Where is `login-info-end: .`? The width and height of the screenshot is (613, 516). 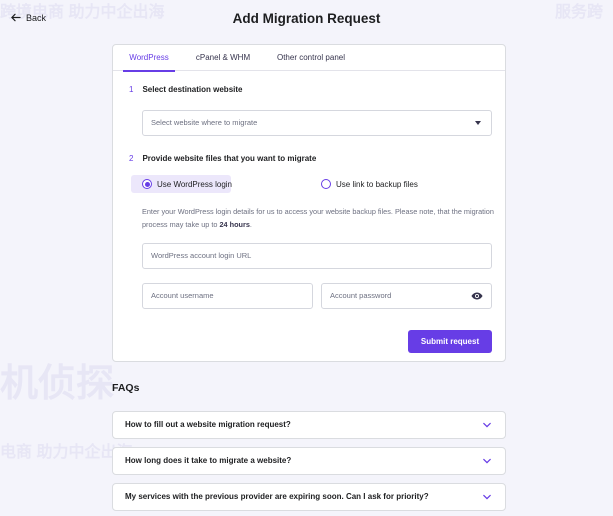 login-info-end: . is located at coordinates (250, 224).